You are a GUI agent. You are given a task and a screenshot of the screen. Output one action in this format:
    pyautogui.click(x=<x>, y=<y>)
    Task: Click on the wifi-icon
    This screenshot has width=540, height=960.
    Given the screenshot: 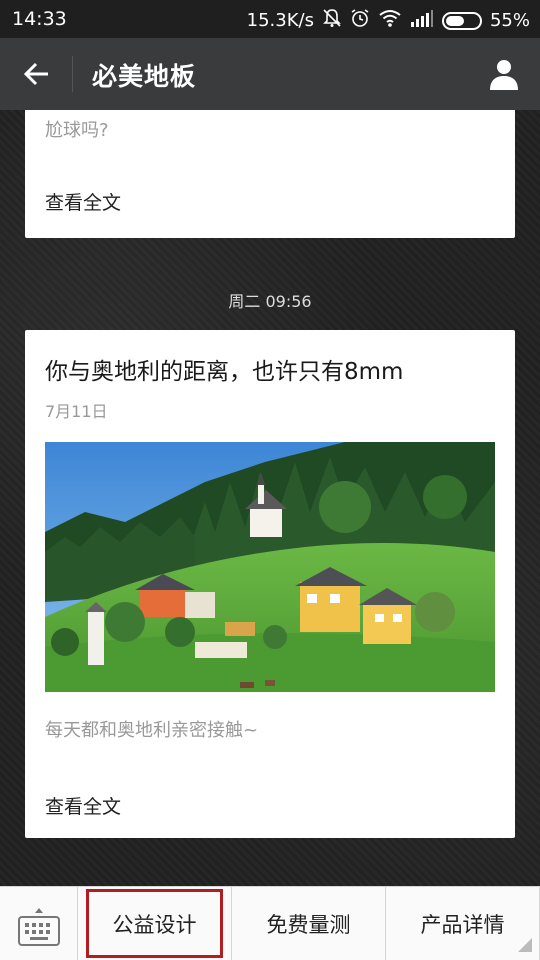 What is the action you would take?
    pyautogui.click(x=390, y=20)
    